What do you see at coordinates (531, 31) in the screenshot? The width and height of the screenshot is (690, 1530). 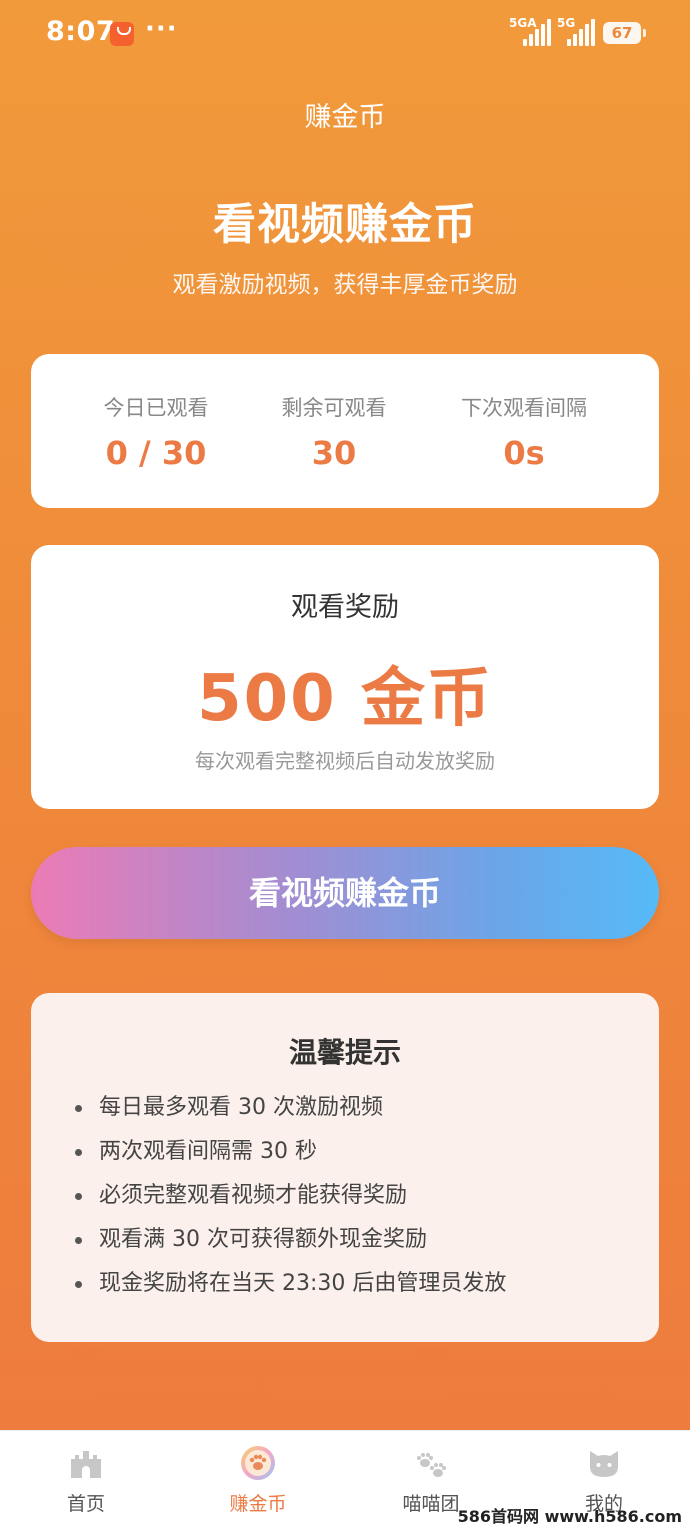 I see `signal-5ga-icon: 5GA` at bounding box center [531, 31].